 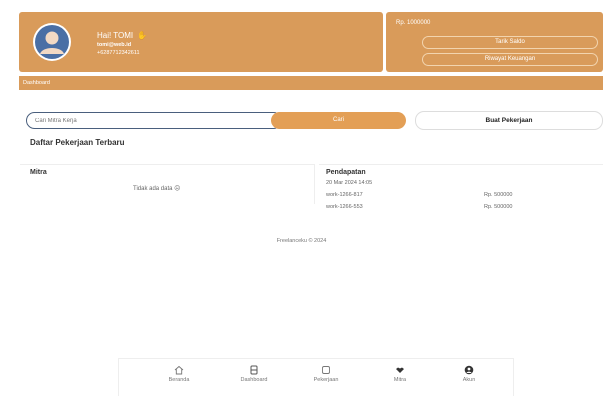 I want to click on dashboard-bar: Dashboard, so click(x=311, y=83).